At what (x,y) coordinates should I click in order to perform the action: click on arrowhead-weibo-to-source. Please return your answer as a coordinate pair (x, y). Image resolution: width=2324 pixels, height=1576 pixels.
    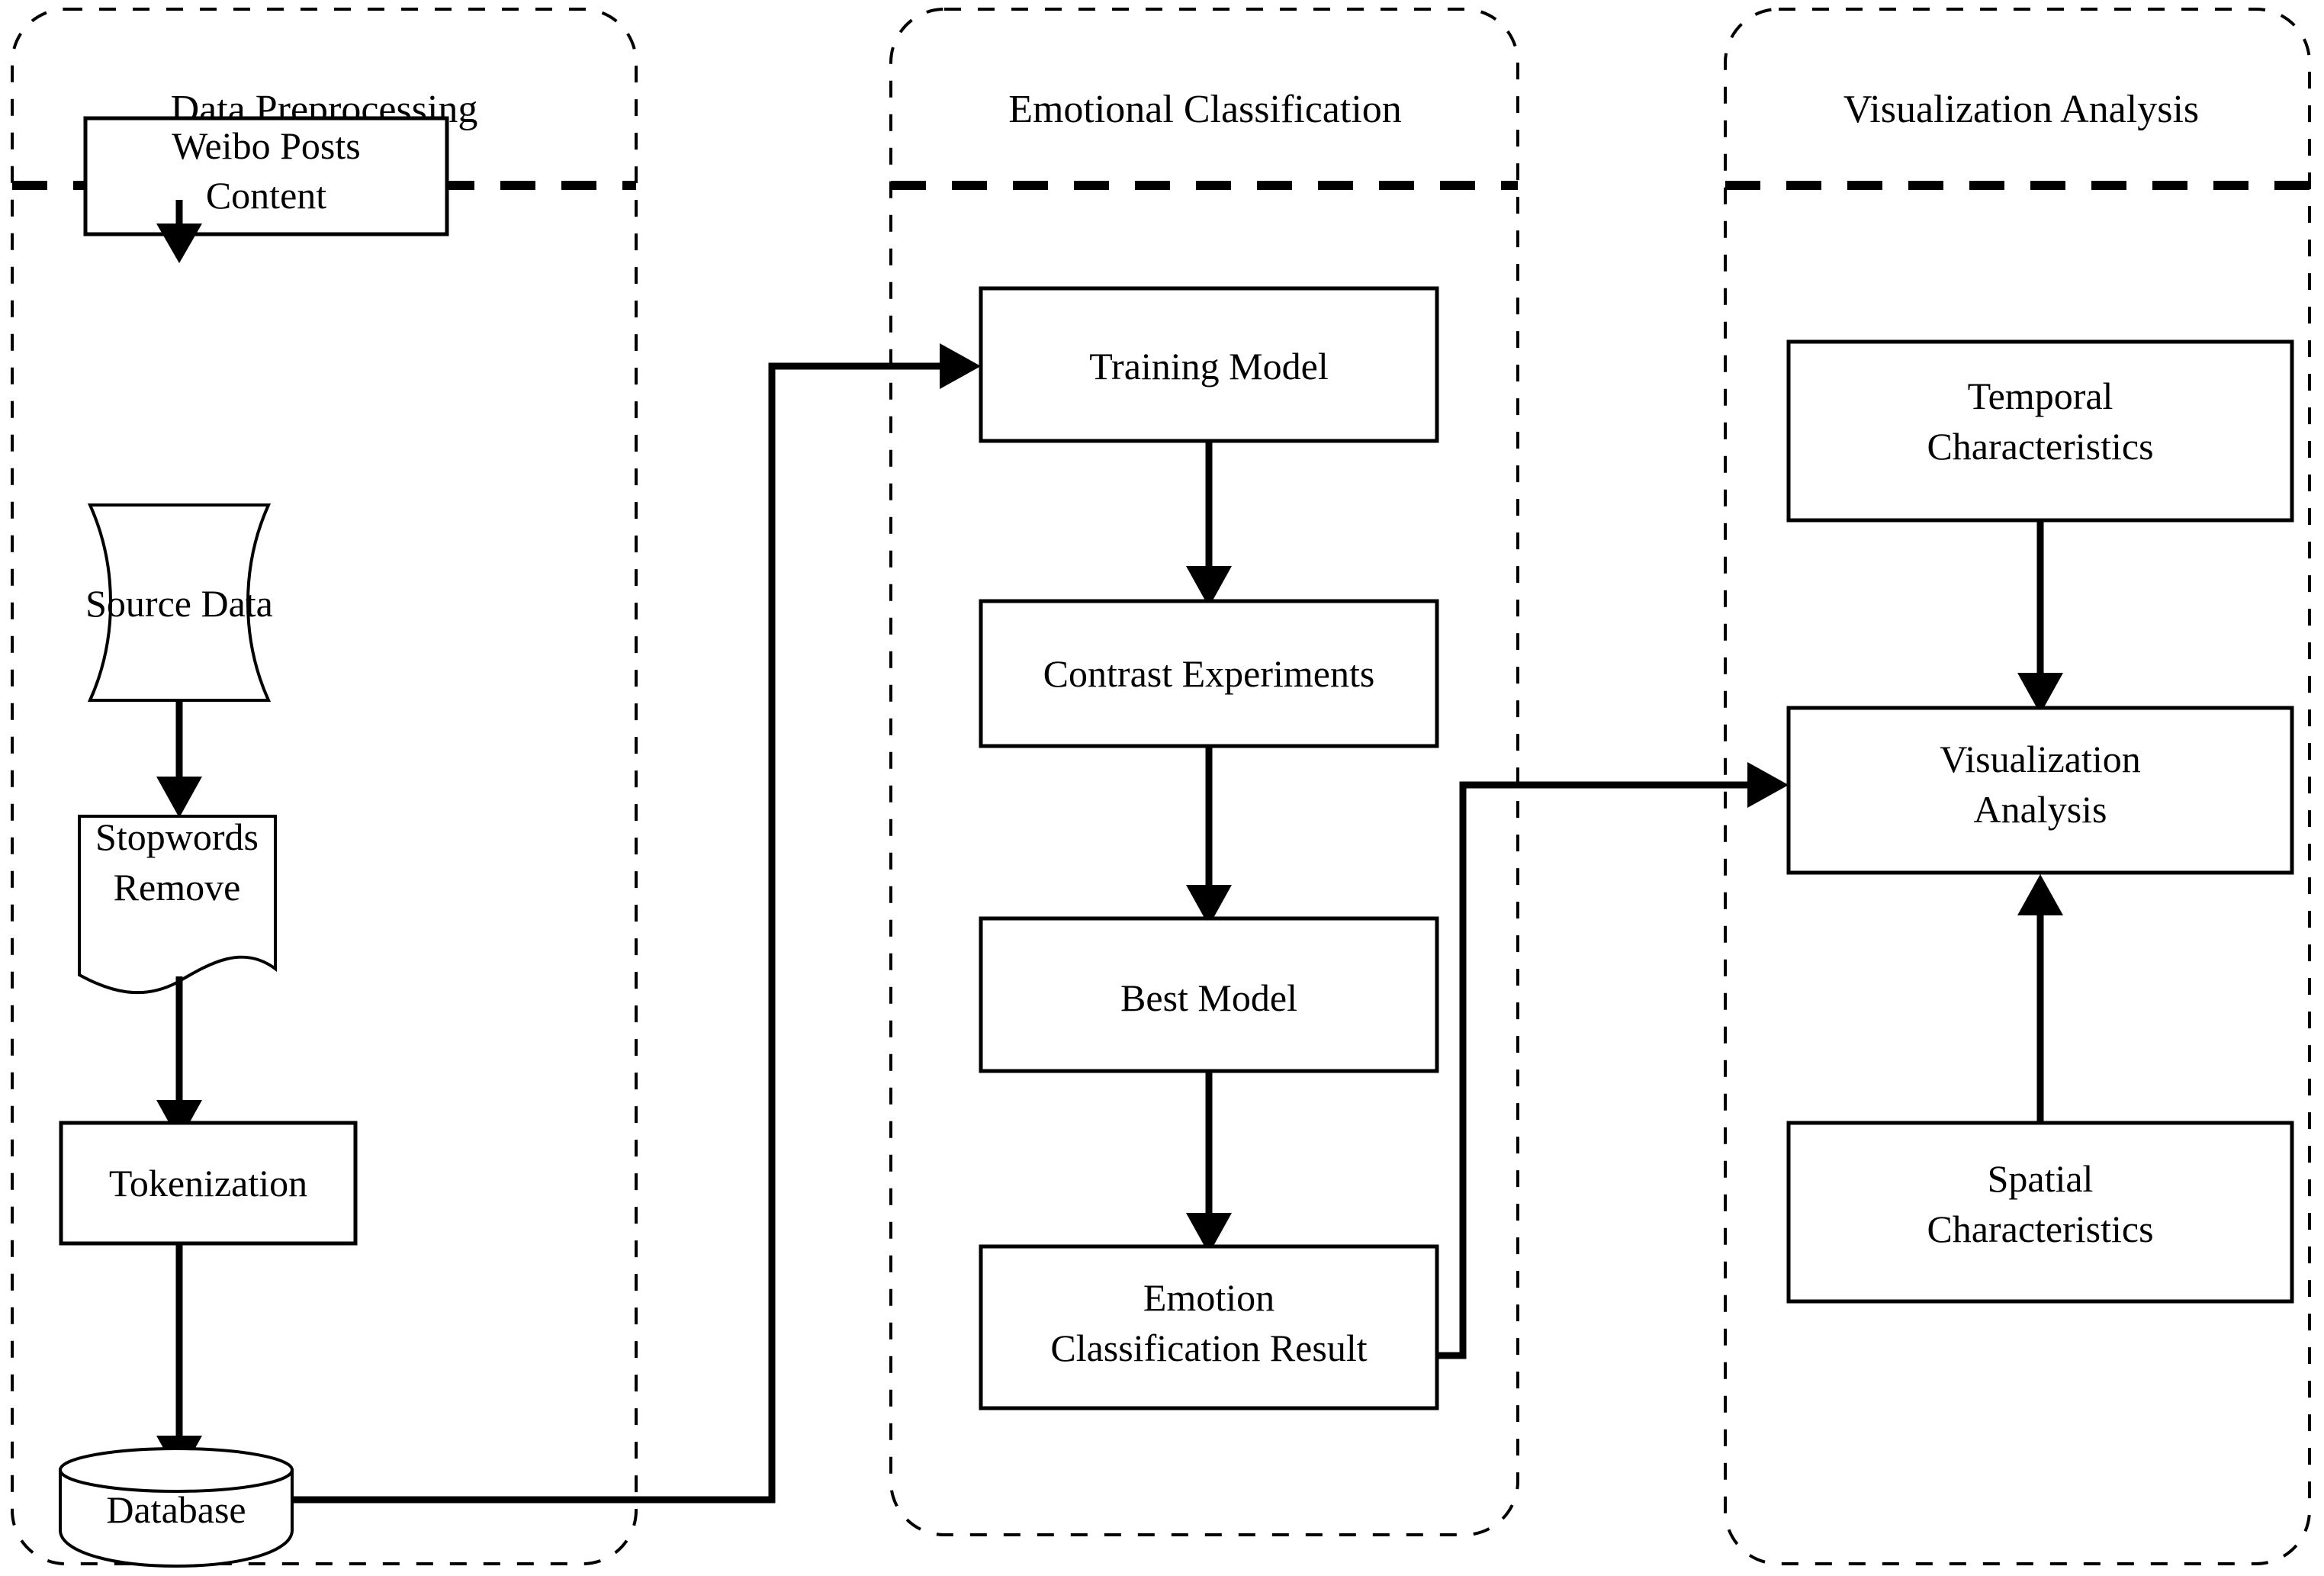
    Looking at the image, I should click on (179, 243).